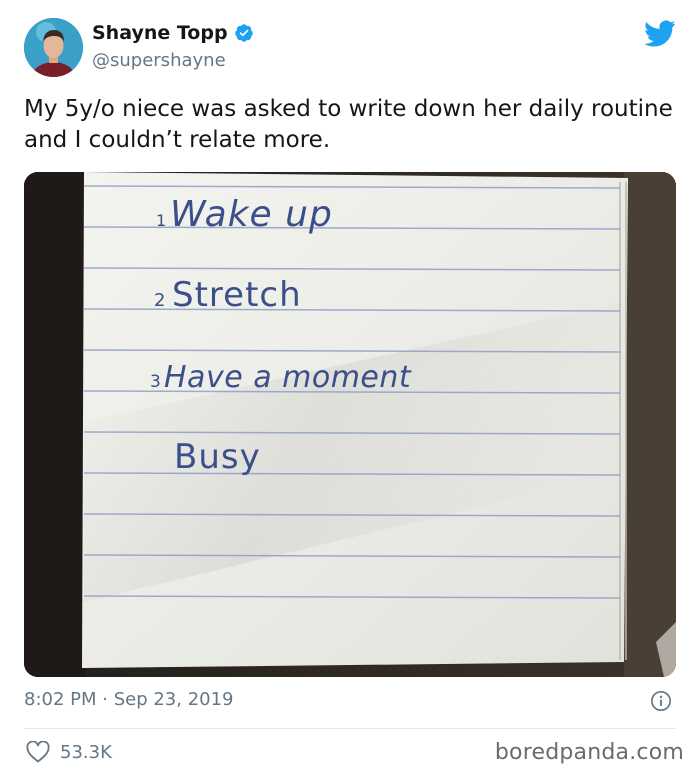  I want to click on note-line-2-number: 2, so click(159, 300).